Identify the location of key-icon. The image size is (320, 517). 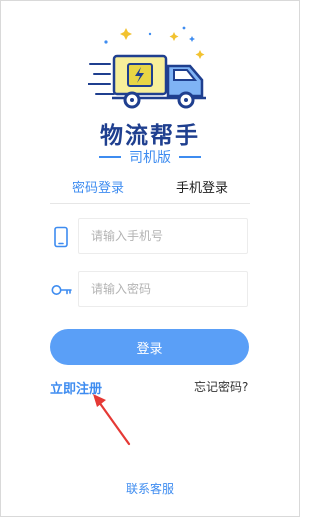
(61, 290).